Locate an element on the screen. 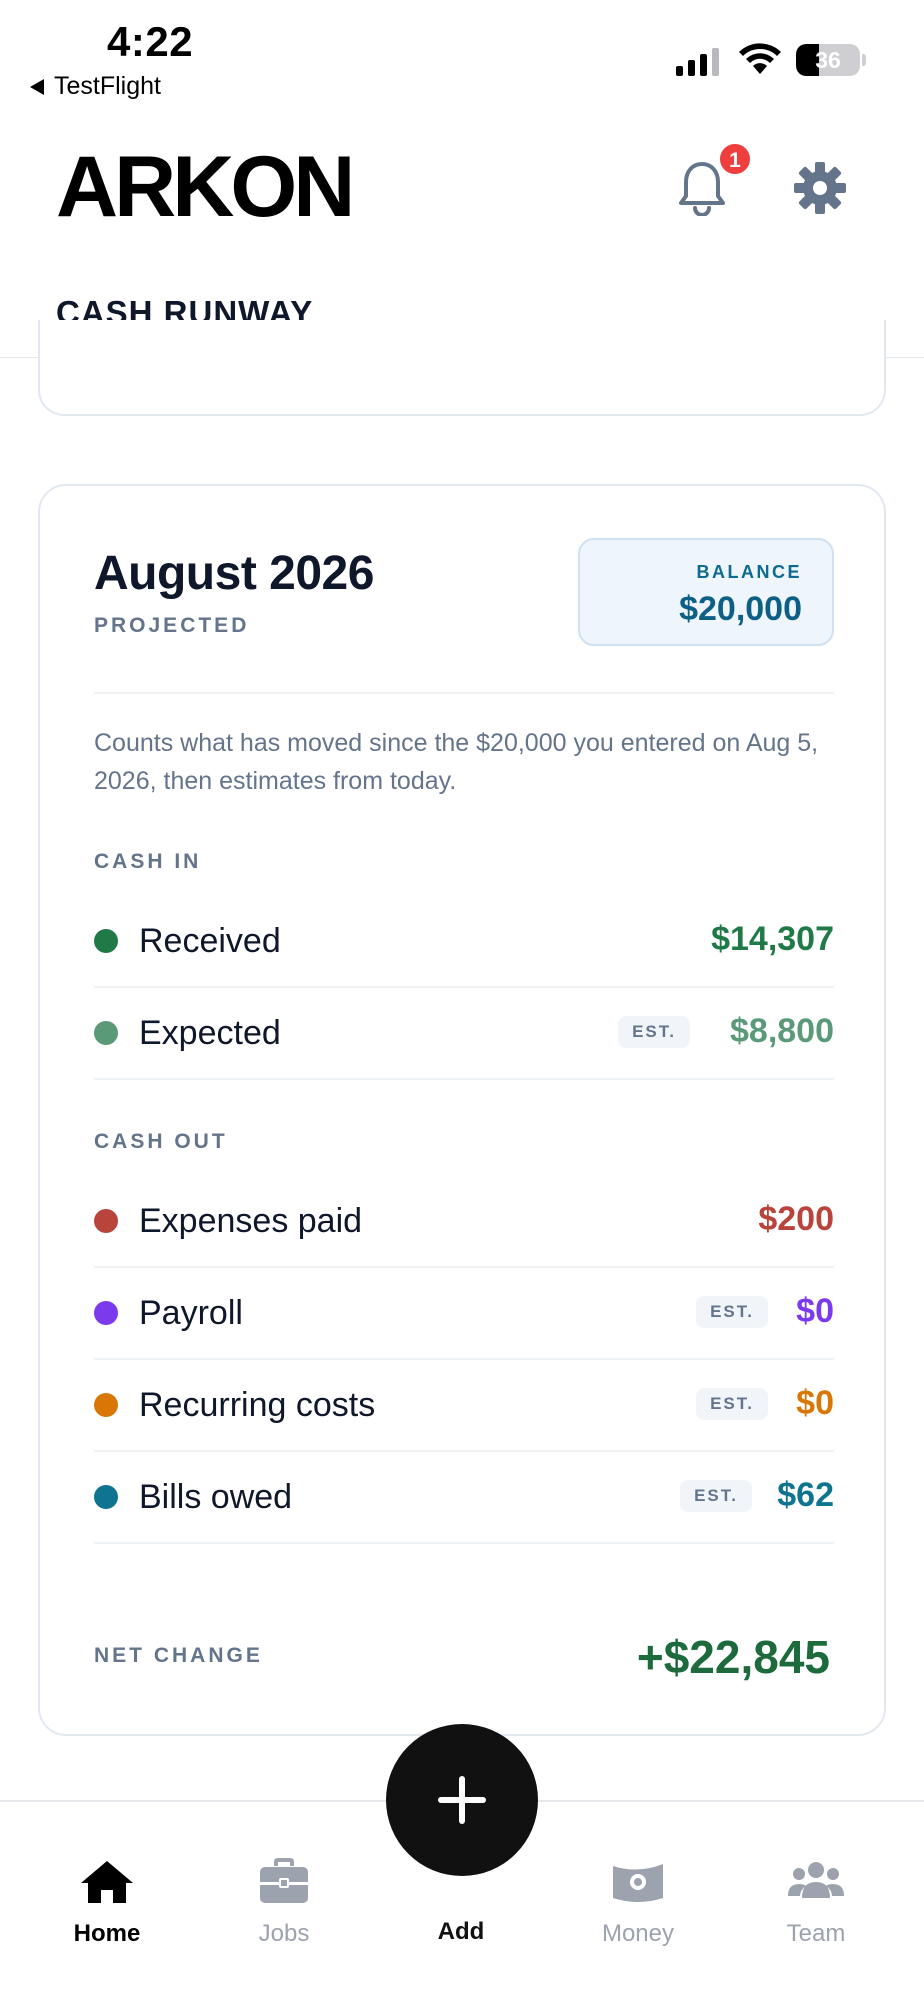 This screenshot has width=924, height=2000. payroll-dot is located at coordinates (106, 1313).